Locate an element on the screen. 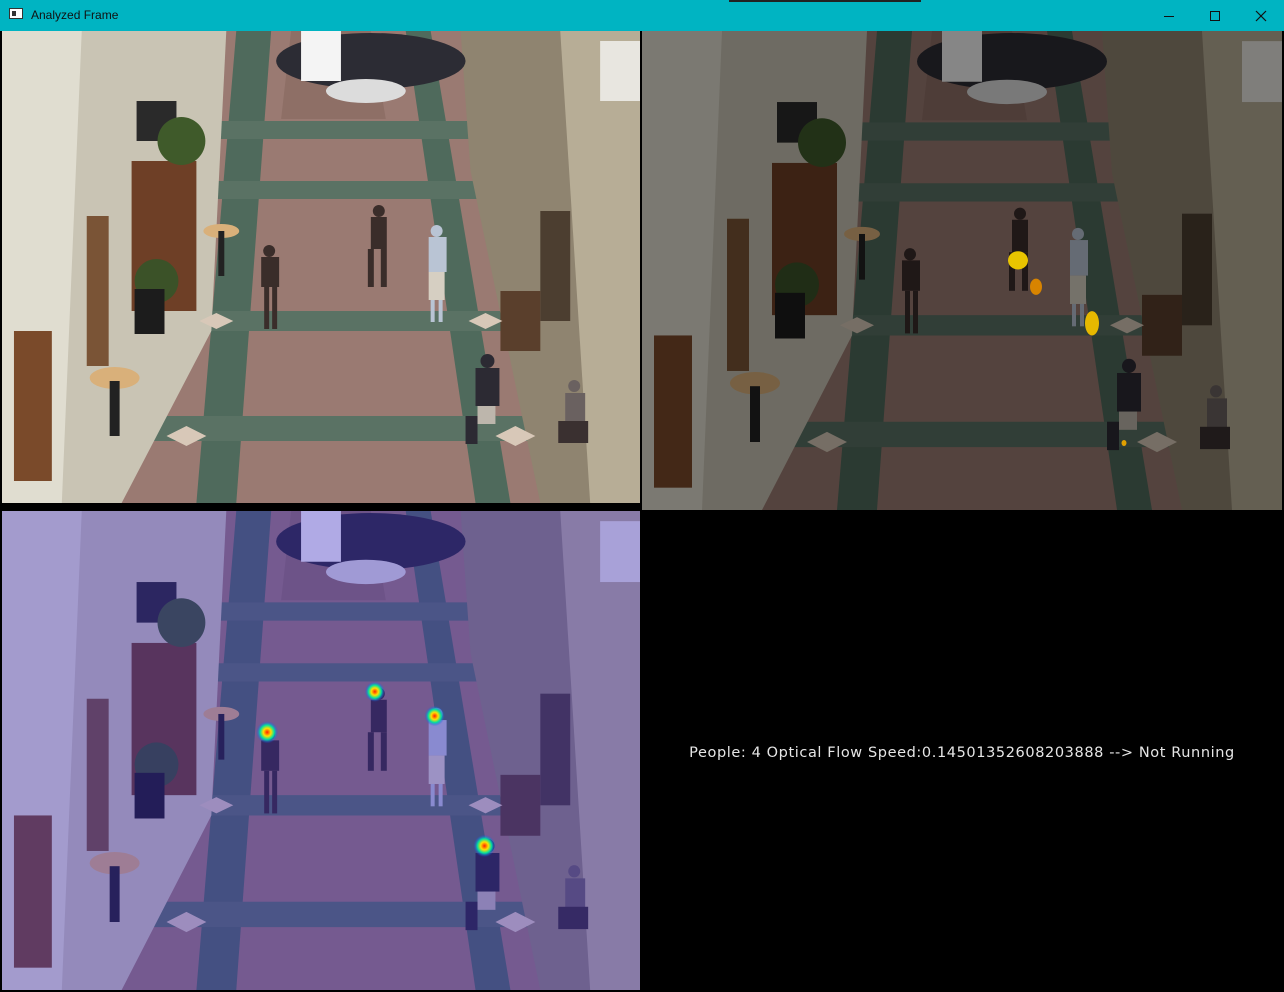 The image size is (1284, 992). close-button is located at coordinates (1261, 15).